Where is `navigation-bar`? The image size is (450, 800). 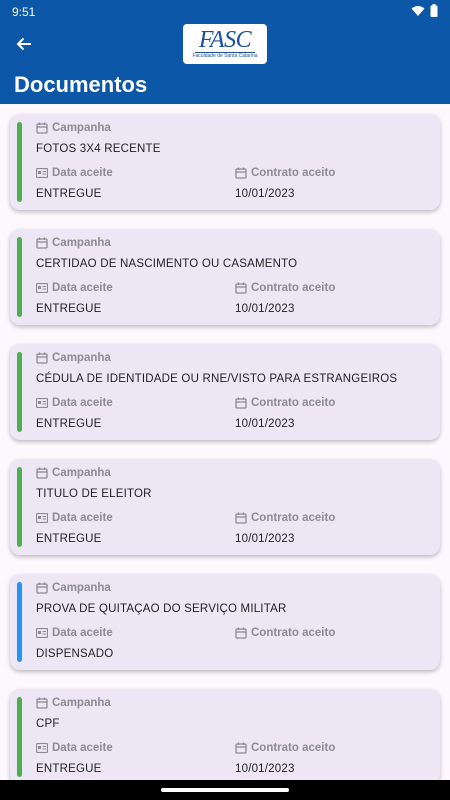
navigation-bar is located at coordinates (225, 790).